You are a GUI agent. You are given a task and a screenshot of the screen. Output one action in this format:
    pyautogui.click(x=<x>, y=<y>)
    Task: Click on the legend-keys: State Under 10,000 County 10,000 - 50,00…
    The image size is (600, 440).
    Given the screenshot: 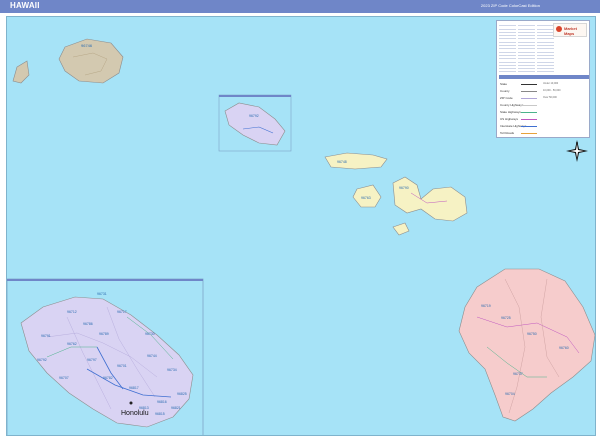 What is the action you would take?
    pyautogui.click(x=544, y=106)
    